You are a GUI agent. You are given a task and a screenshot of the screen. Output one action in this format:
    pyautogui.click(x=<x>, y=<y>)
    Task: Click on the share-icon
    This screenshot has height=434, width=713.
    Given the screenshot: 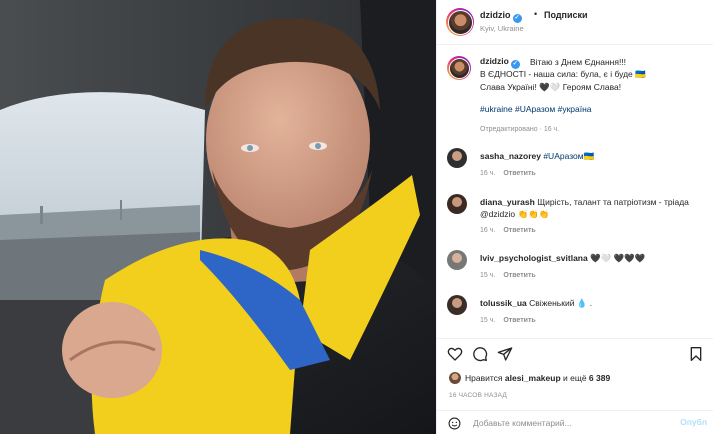 What is the action you would take?
    pyautogui.click(x=505, y=354)
    